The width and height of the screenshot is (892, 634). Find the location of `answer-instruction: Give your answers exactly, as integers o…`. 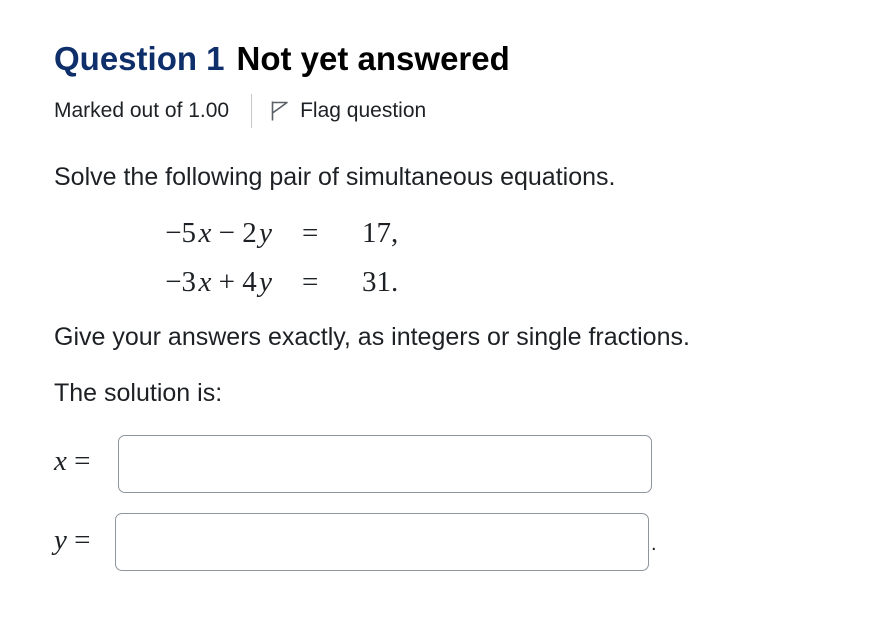

answer-instruction: Give your answers exactly, as integers o… is located at coordinates (372, 337).